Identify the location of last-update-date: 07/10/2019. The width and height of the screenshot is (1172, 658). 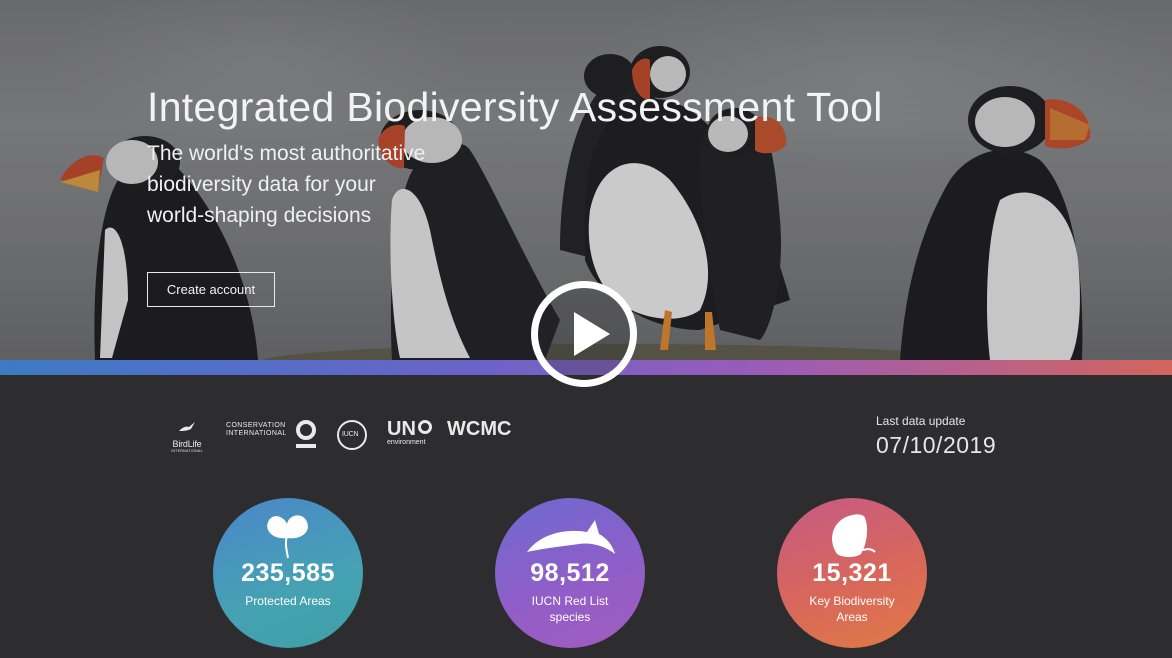
(936, 445).